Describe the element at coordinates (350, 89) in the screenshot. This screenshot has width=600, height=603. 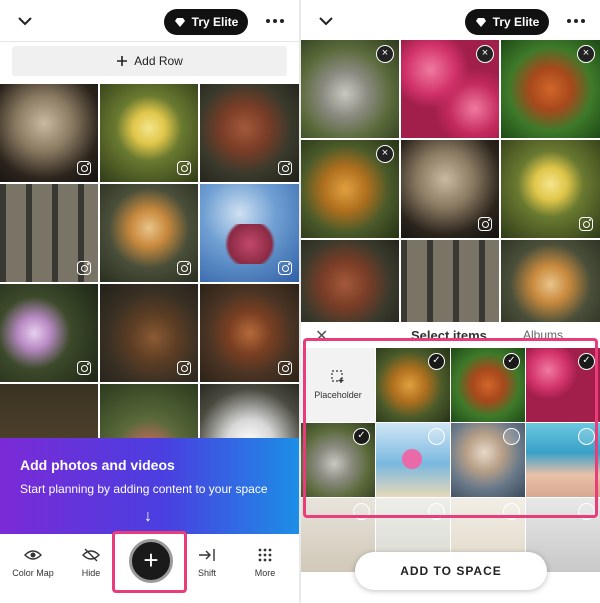
I see `photo-koalas: ×` at that location.